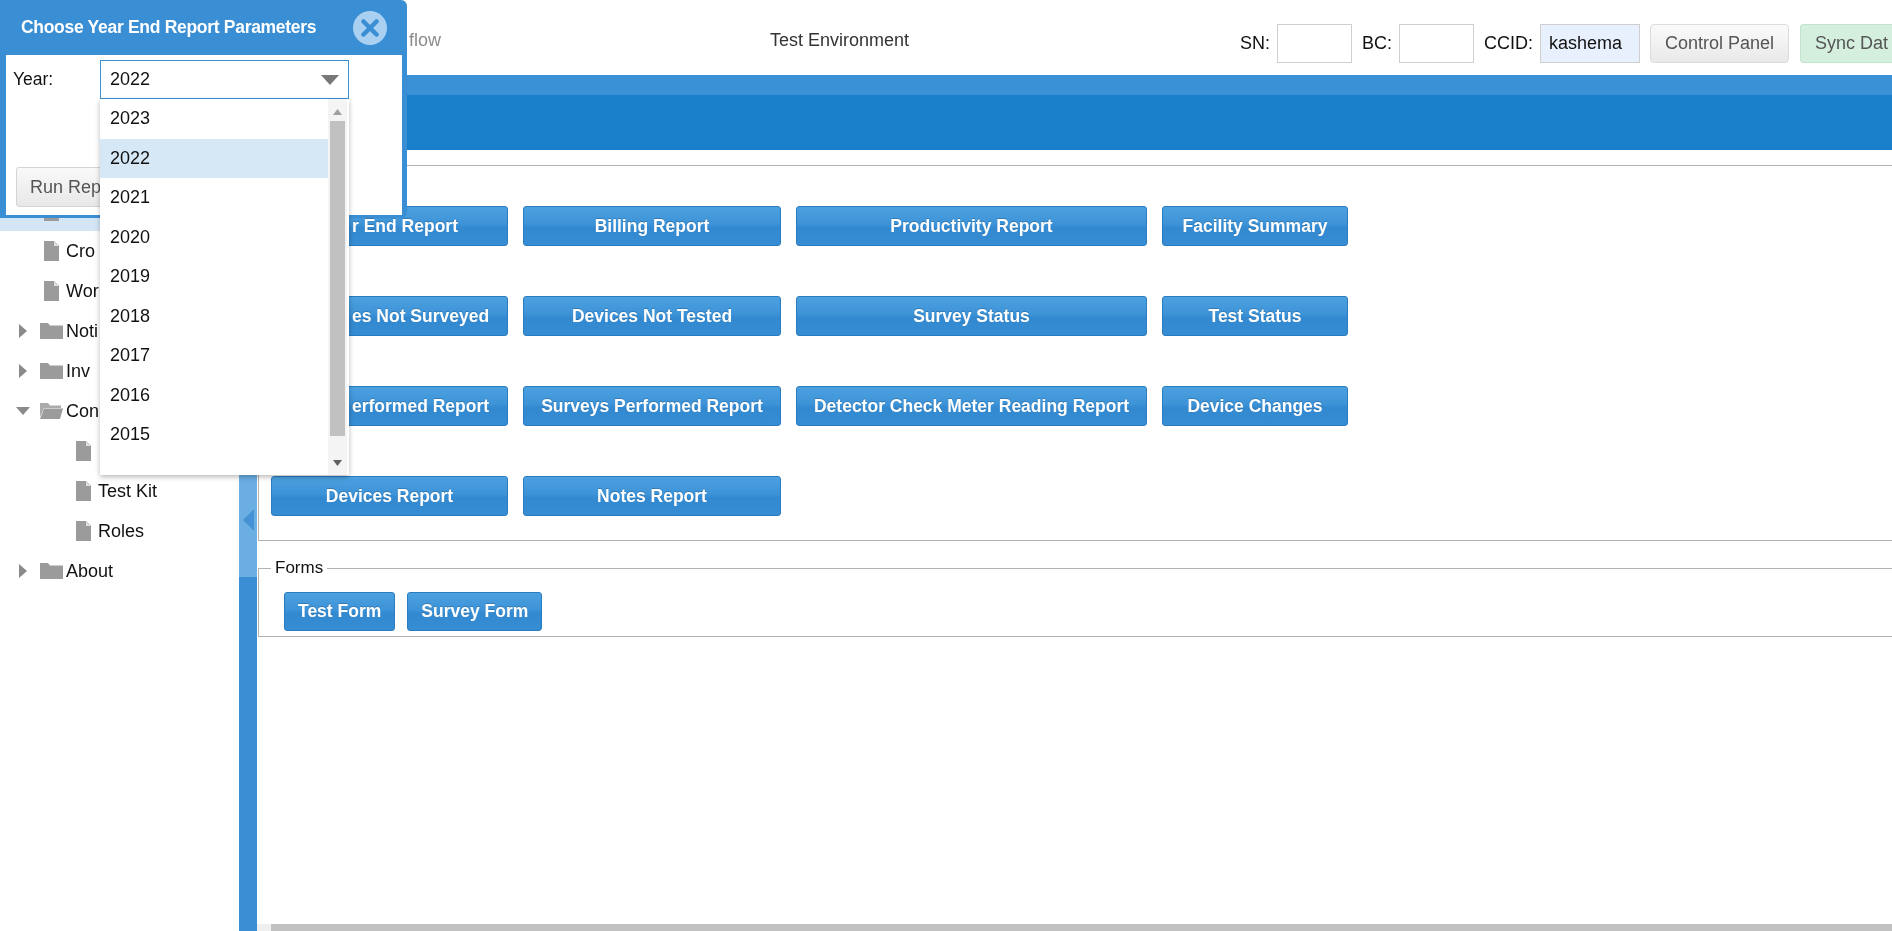 This screenshot has height=931, width=1892. Describe the element at coordinates (1589, 43) in the screenshot. I see `input-field: kashema` at that location.